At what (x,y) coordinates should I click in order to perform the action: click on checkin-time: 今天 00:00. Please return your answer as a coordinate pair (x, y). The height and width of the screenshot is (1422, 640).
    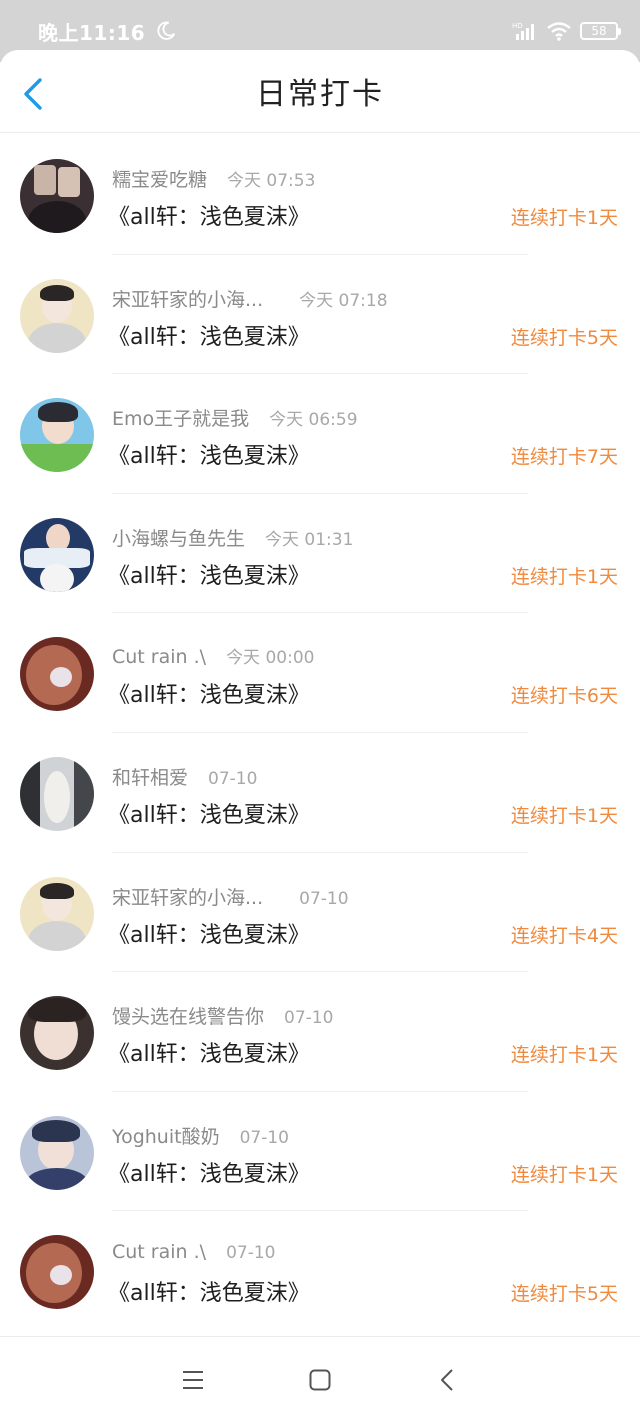
    Looking at the image, I should click on (270, 658).